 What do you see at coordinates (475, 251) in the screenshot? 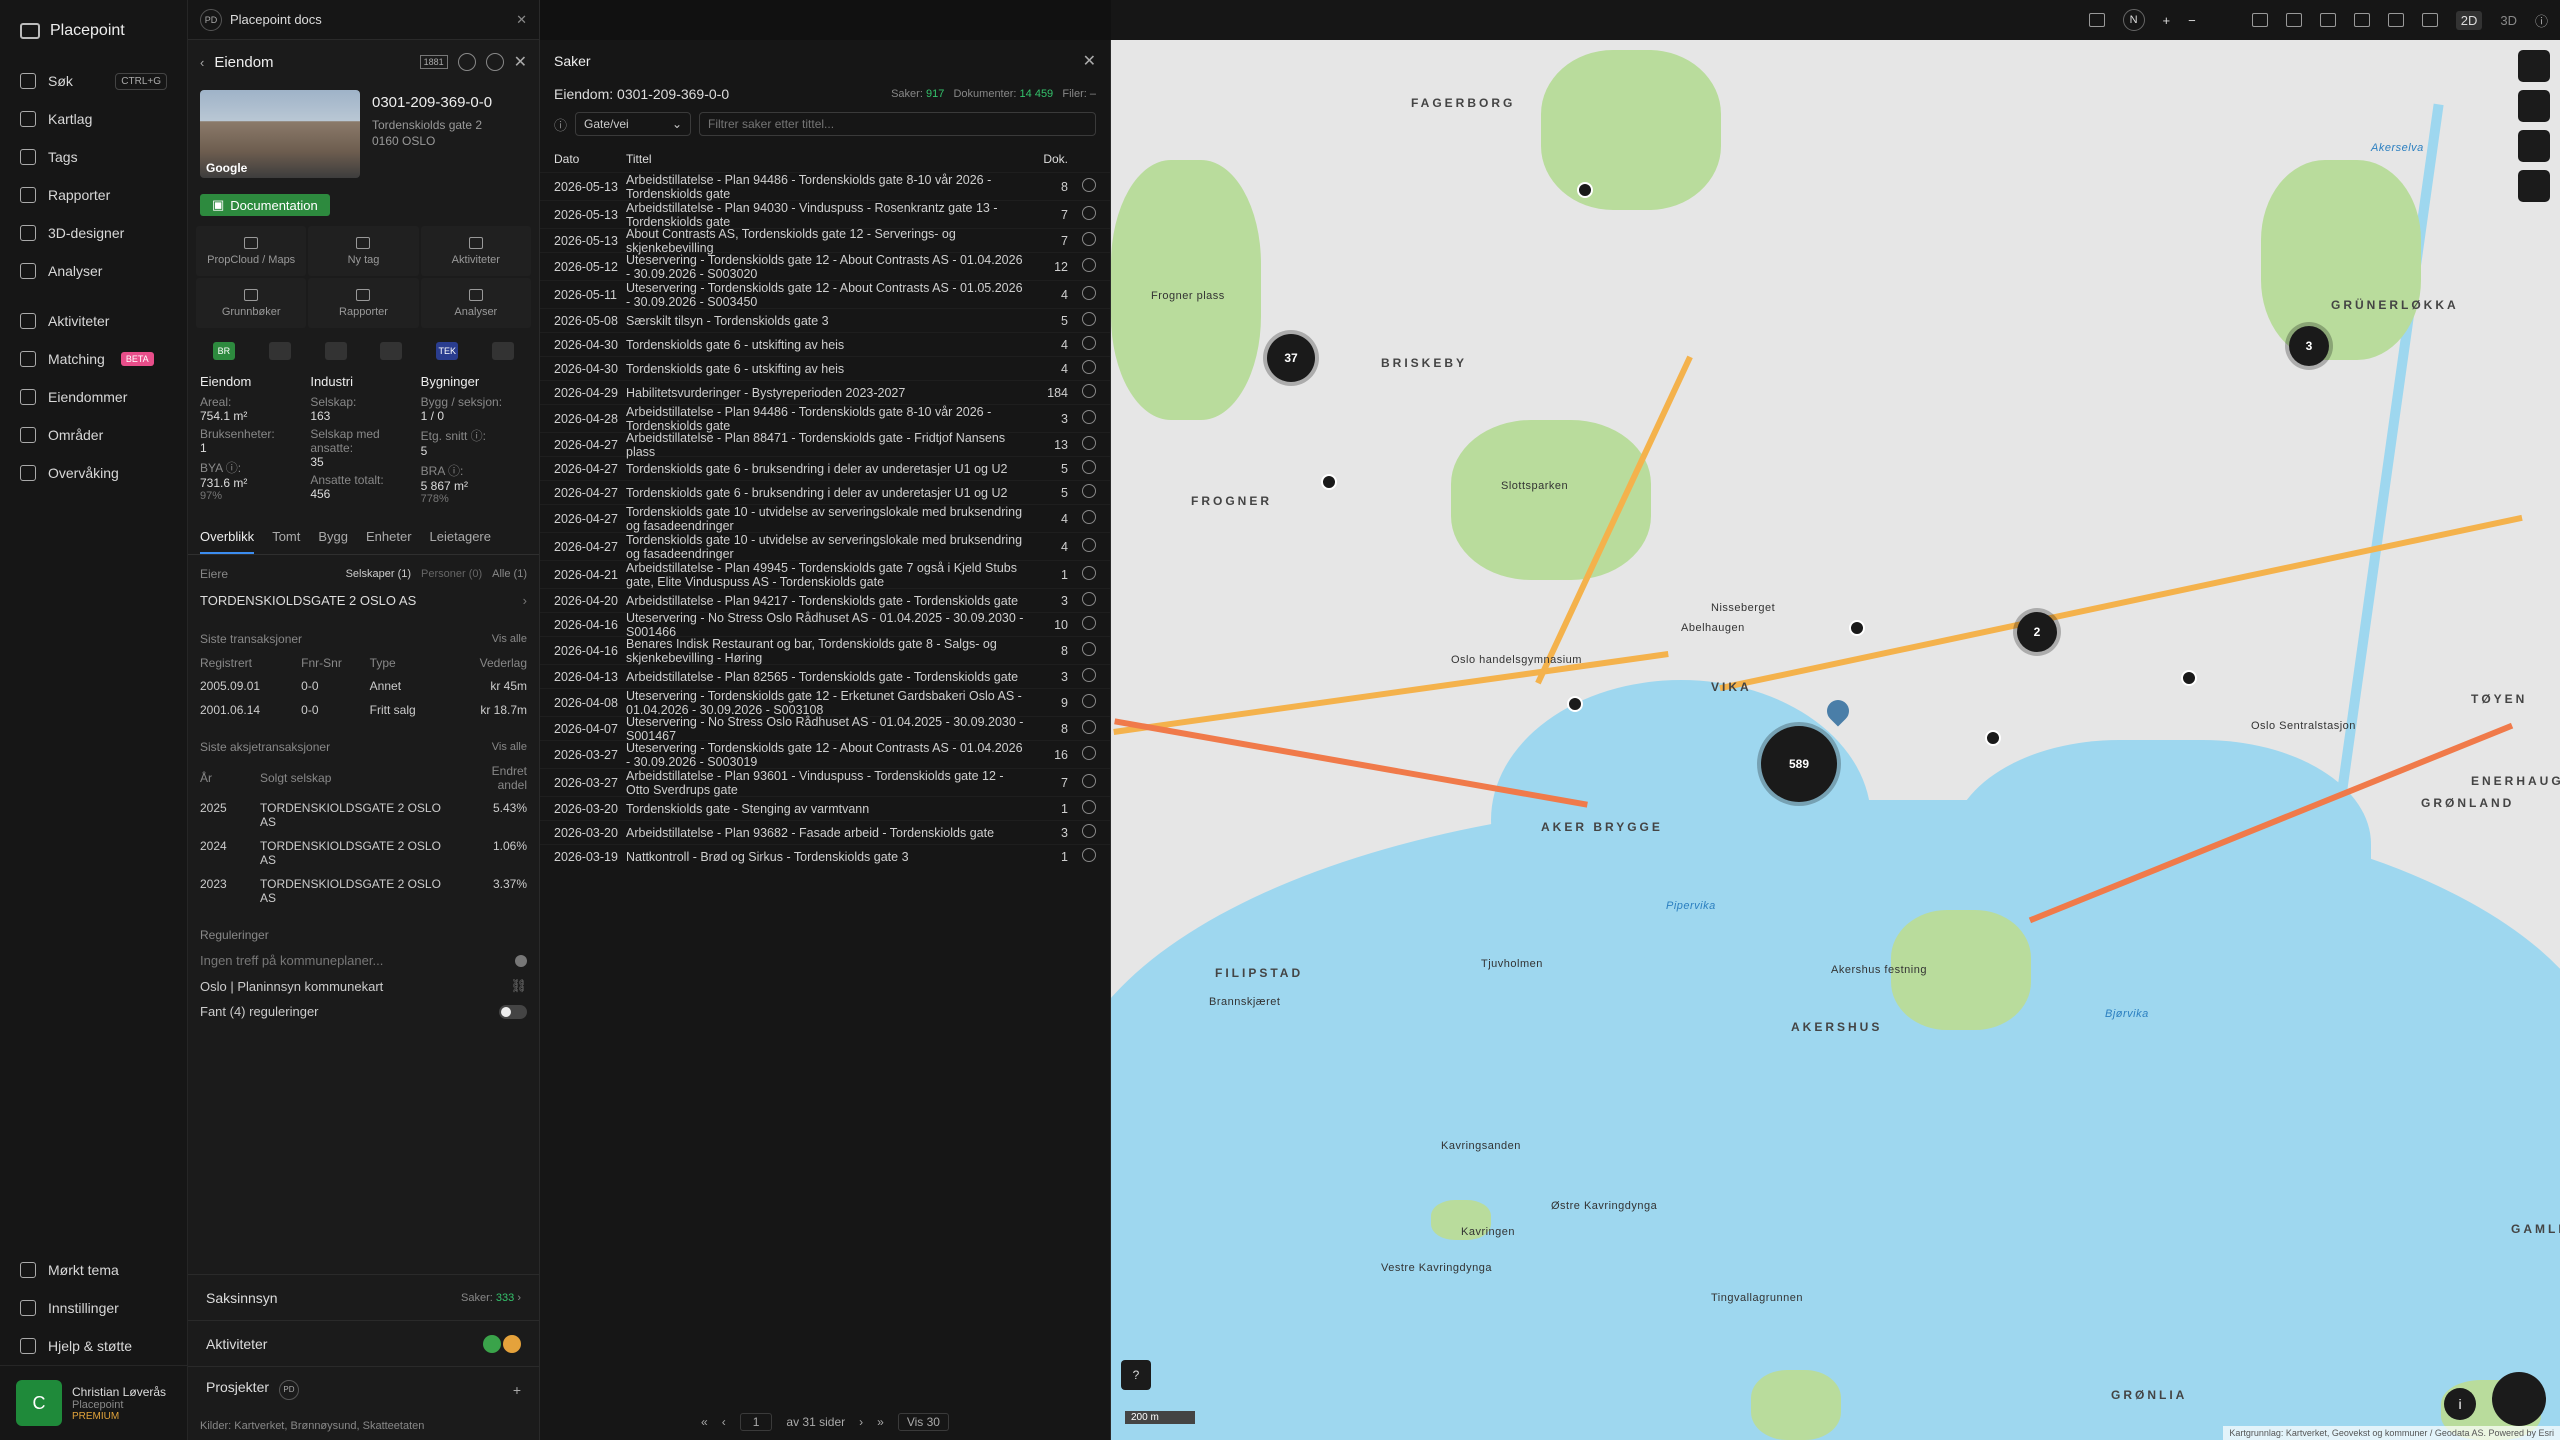
I see `action-activities: Aktiviteter` at bounding box center [475, 251].